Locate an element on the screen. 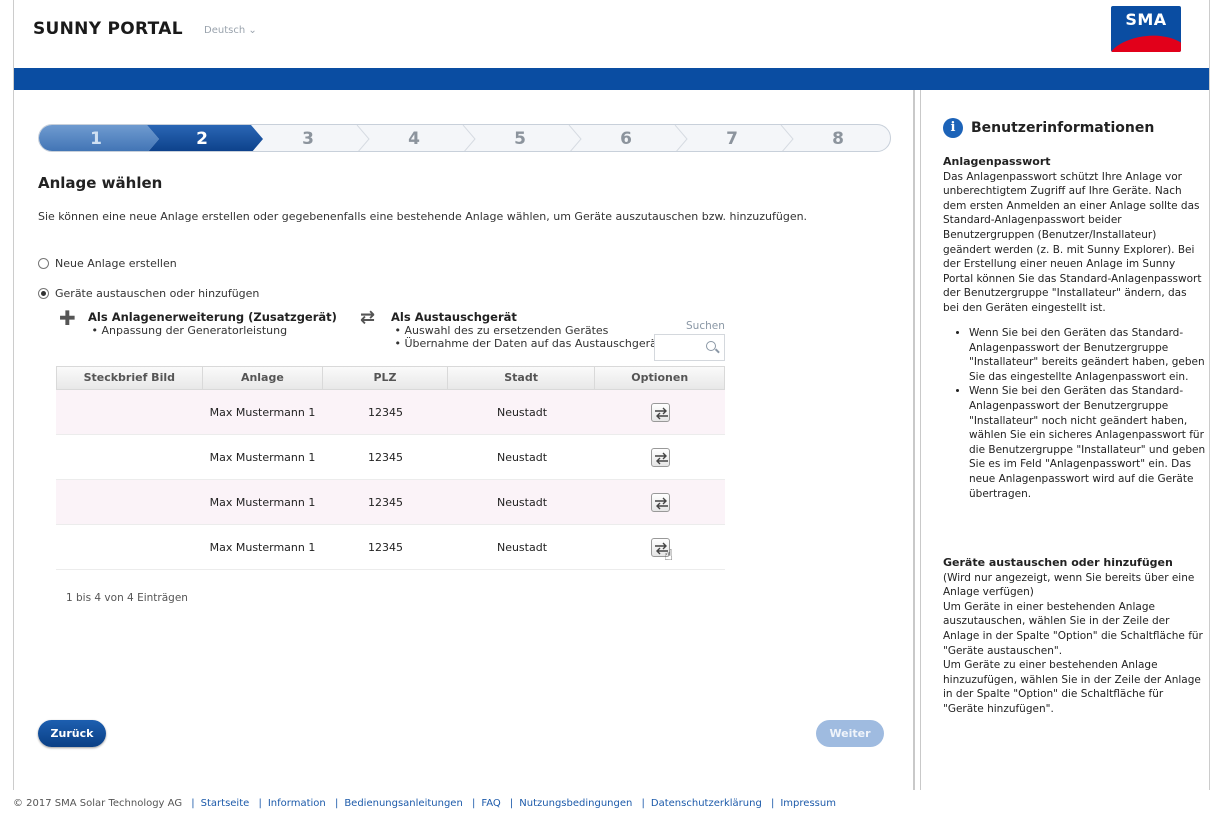 The width and height of the screenshot is (1225, 834). radio-new-plant: Neue Anlage erstellen is located at coordinates (107, 263).